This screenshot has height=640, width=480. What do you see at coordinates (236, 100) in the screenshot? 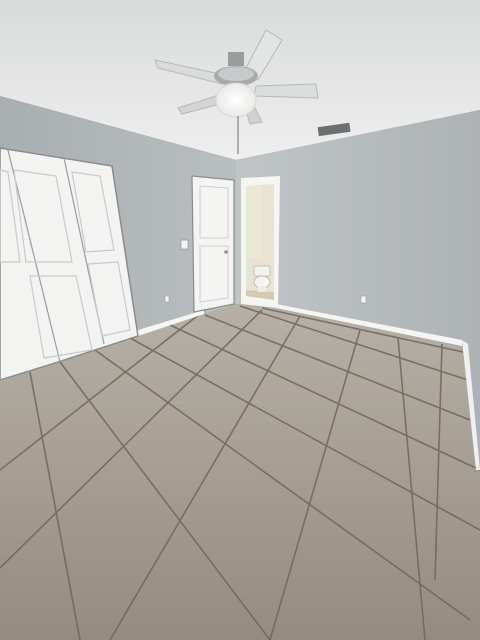
I see `ceiling-light` at bounding box center [236, 100].